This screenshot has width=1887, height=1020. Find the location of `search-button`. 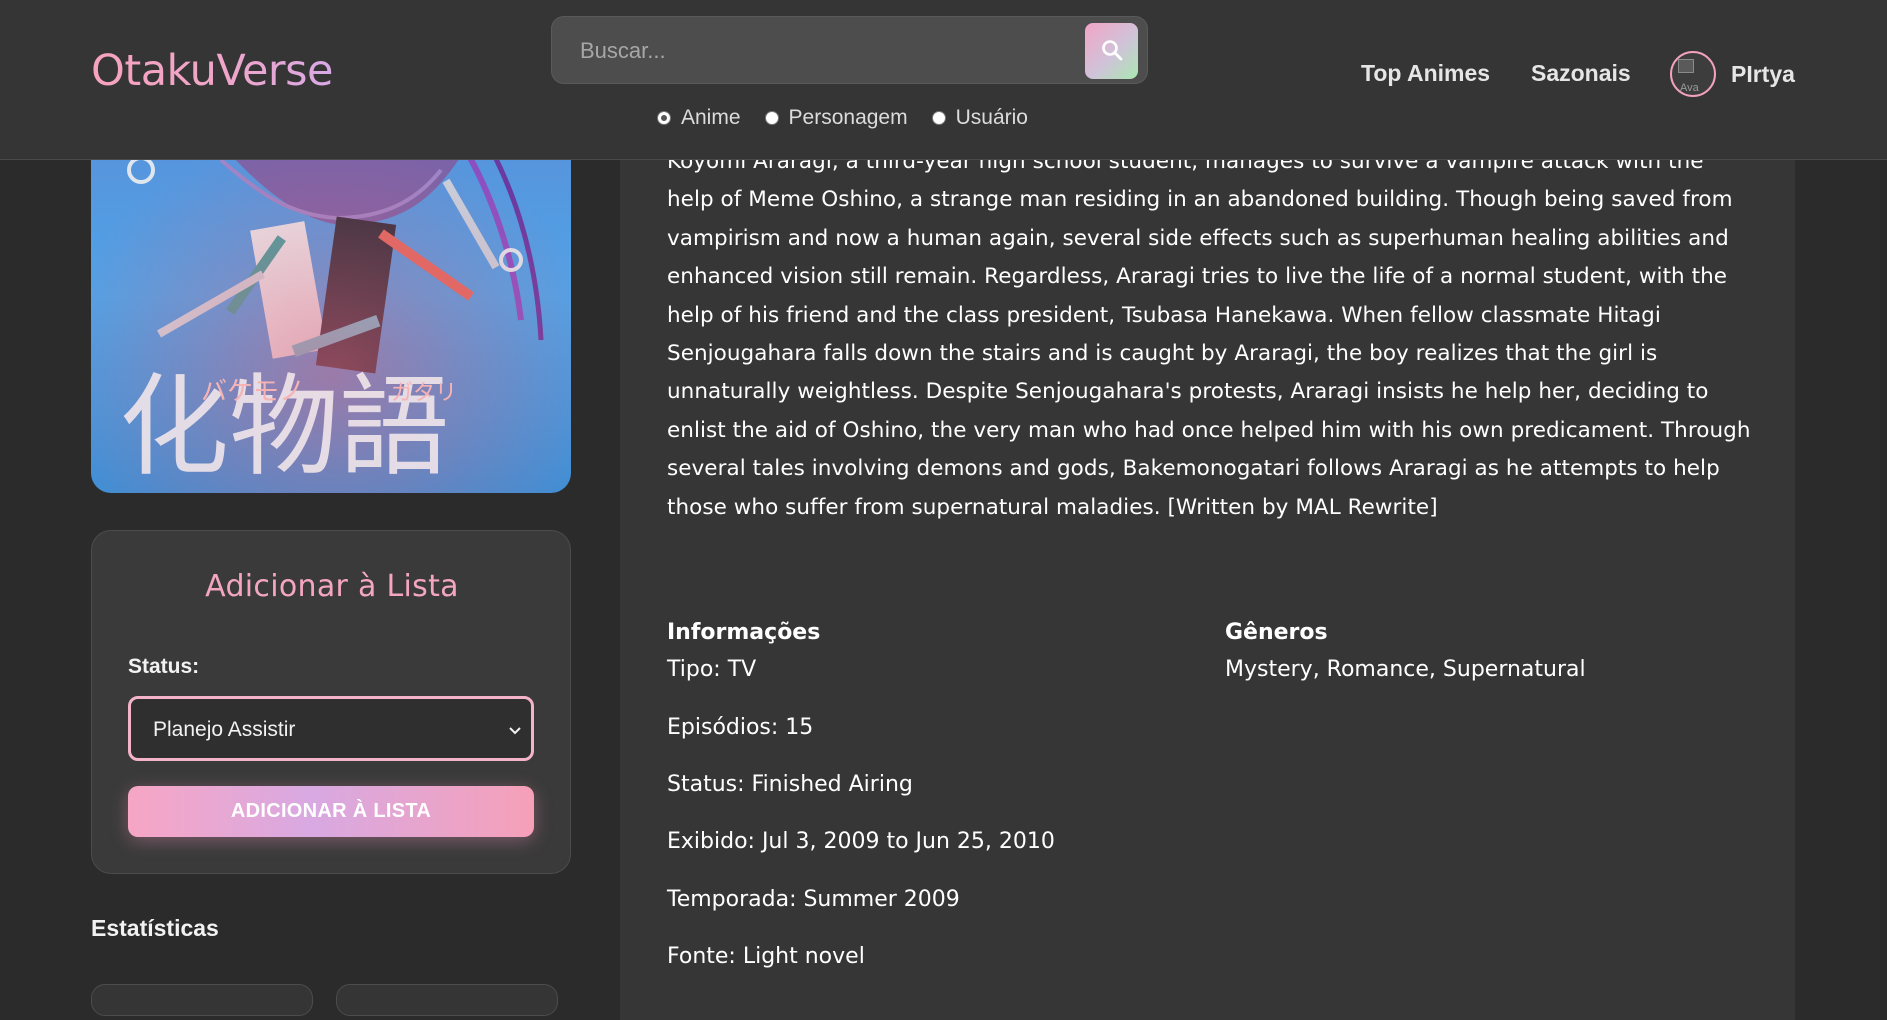

search-button is located at coordinates (1111, 51).